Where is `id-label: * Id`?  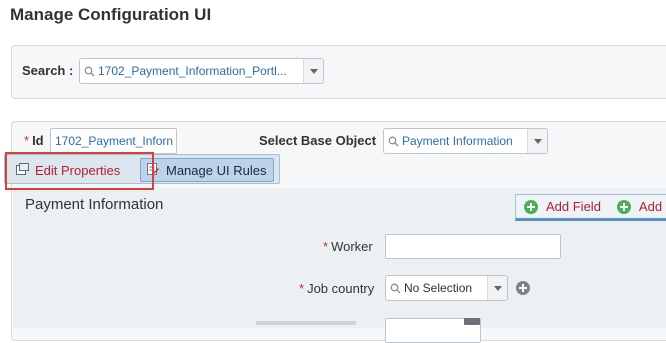 id-label: * Id is located at coordinates (34, 140).